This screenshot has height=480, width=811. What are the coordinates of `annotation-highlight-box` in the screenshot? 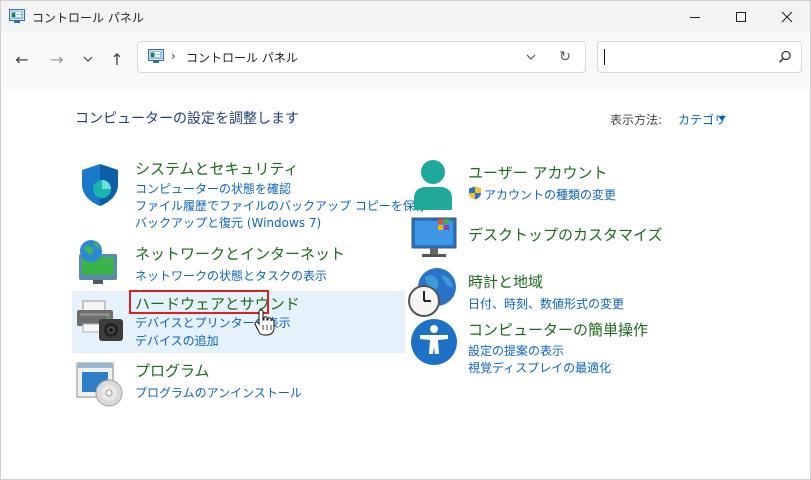 It's located at (199, 302).